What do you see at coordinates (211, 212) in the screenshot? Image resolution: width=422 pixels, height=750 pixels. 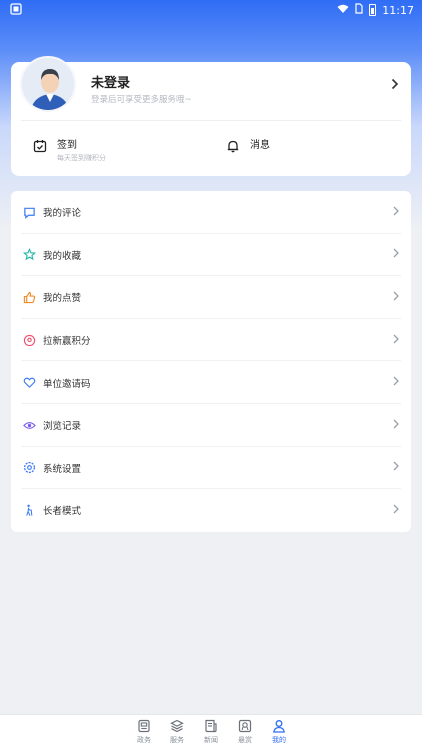 I see `menu-item-comments: 我的评论` at bounding box center [211, 212].